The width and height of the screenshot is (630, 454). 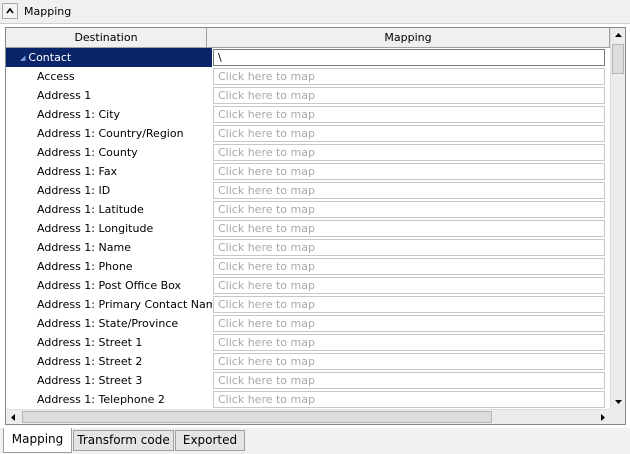 What do you see at coordinates (408, 38) in the screenshot?
I see `column-header-mapping: Mapping` at bounding box center [408, 38].